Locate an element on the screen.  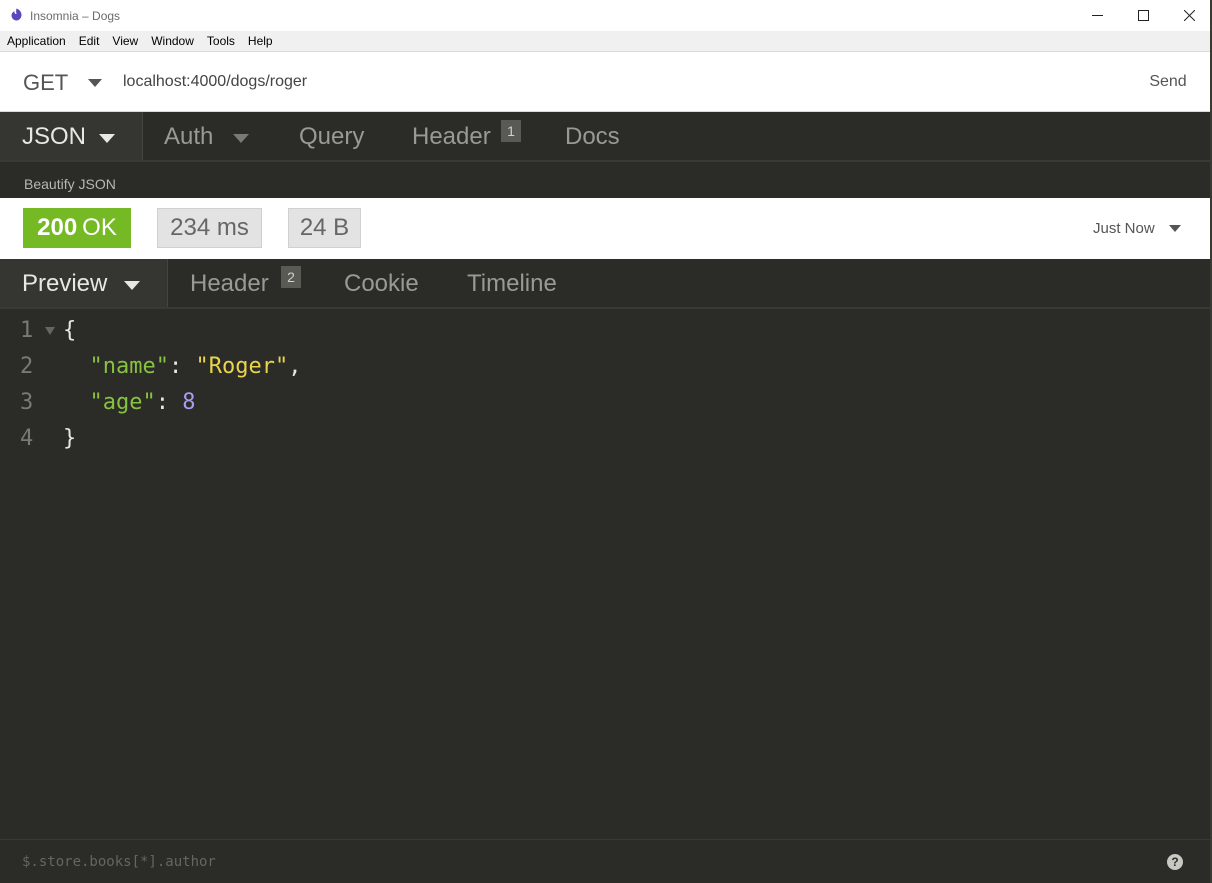
response-filter-bar: ? is located at coordinates (606, 861).